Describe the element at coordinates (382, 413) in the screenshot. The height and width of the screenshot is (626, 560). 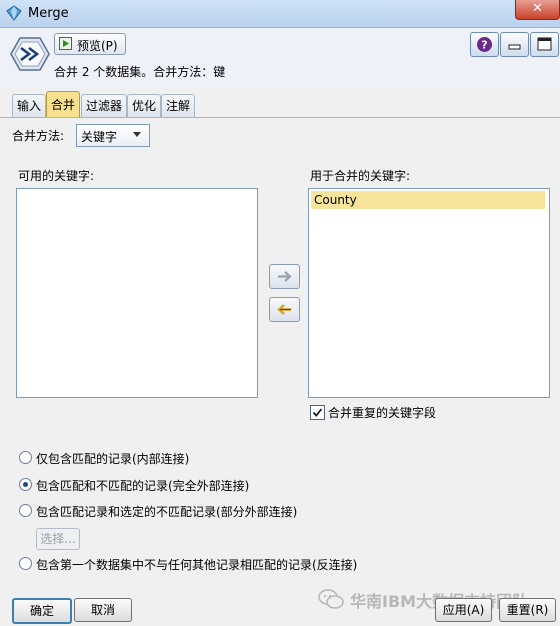
I see `combine-duplicates-label: 合并重复的关键字段` at that location.